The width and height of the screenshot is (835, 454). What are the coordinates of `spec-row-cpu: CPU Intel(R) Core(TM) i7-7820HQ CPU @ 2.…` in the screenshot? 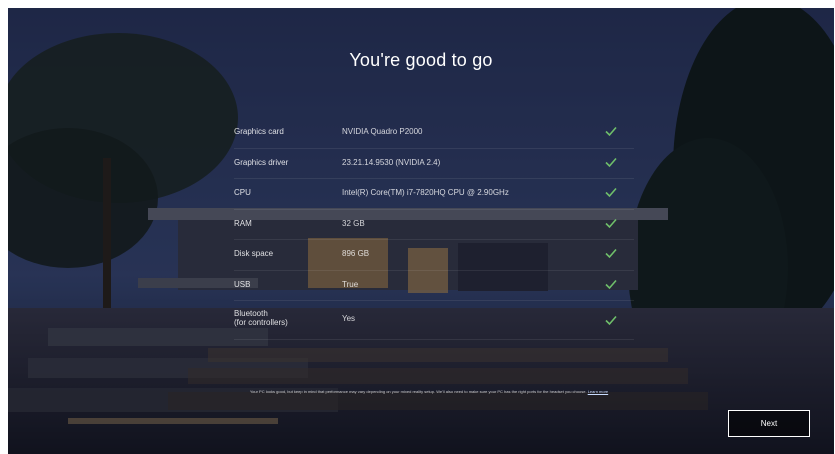 It's located at (434, 194).